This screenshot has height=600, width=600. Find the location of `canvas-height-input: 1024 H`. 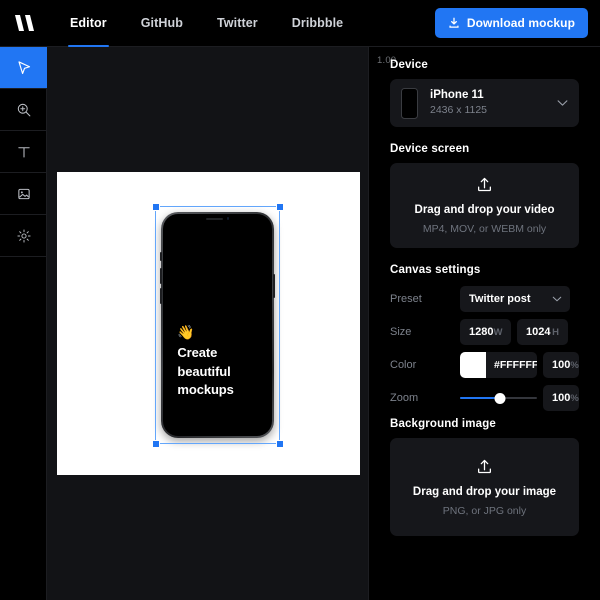

canvas-height-input: 1024 H is located at coordinates (542, 332).